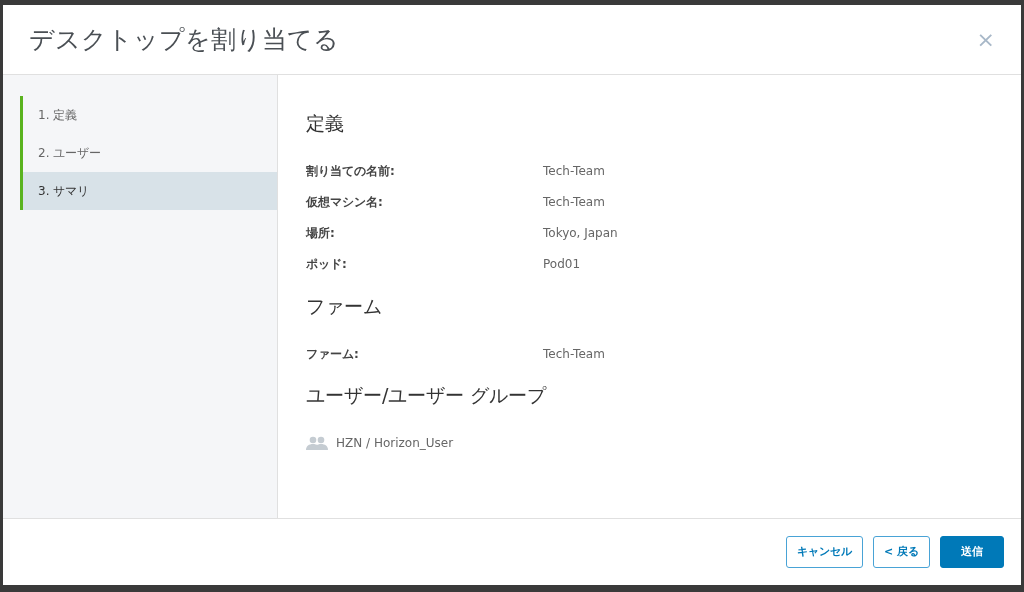 The height and width of the screenshot is (592, 1024). I want to click on dialog-button: 送信, so click(972, 552).